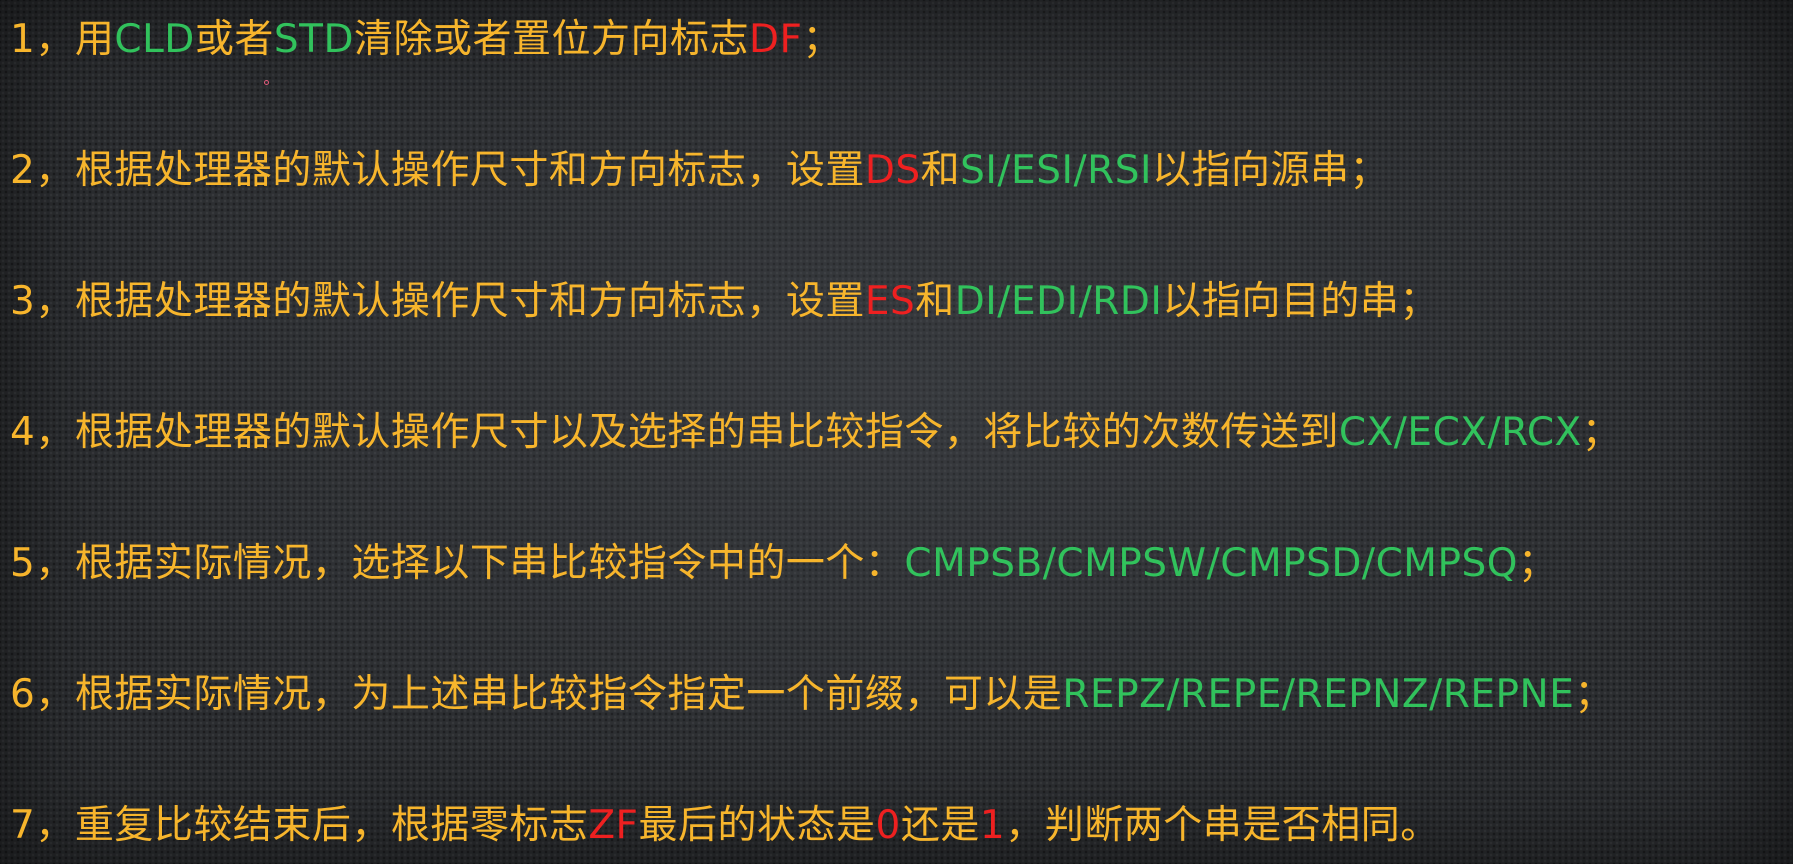 This screenshot has height=864, width=1793. Describe the element at coordinates (940, 825) in the screenshot. I see `step-text: 还是` at that location.